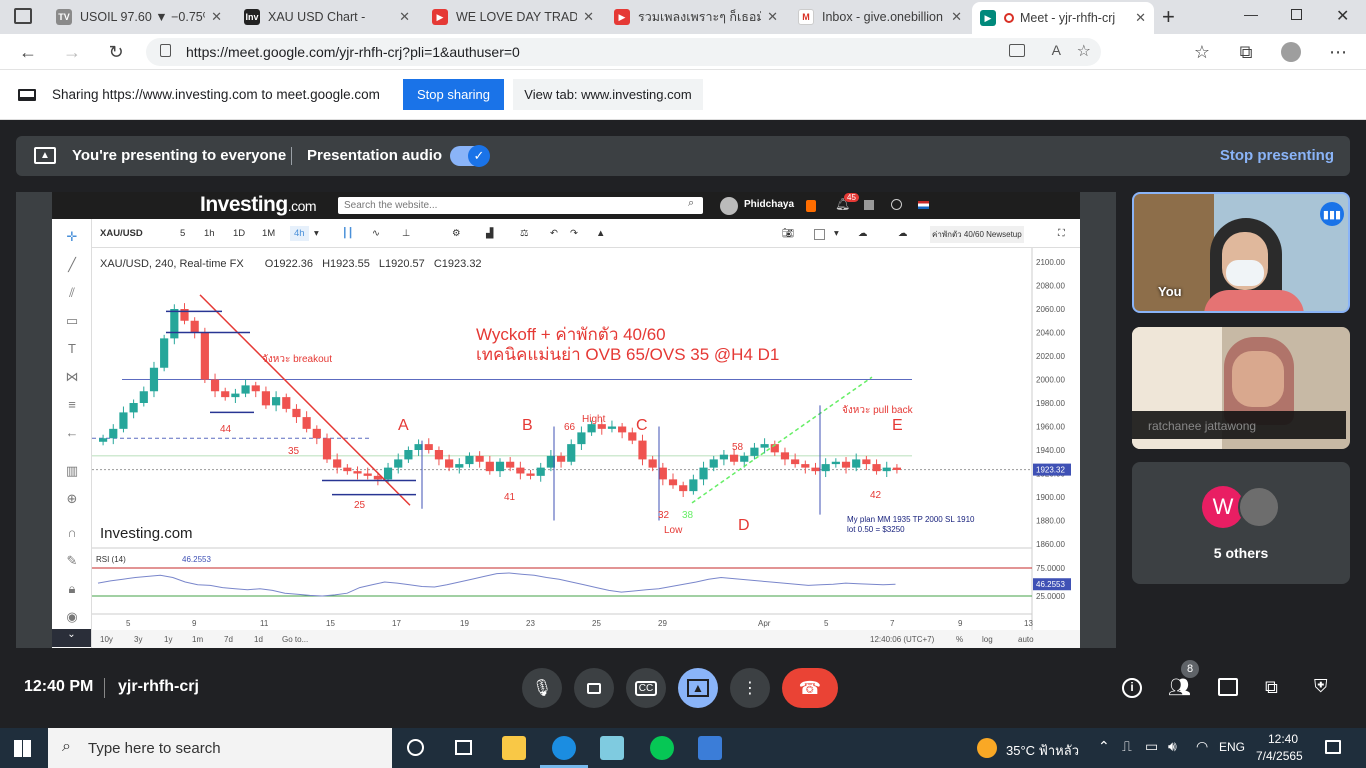 The height and width of the screenshot is (768, 1366). Describe the element at coordinates (72, 377) in the screenshot. I see `pattern-icon: ⋈` at that location.